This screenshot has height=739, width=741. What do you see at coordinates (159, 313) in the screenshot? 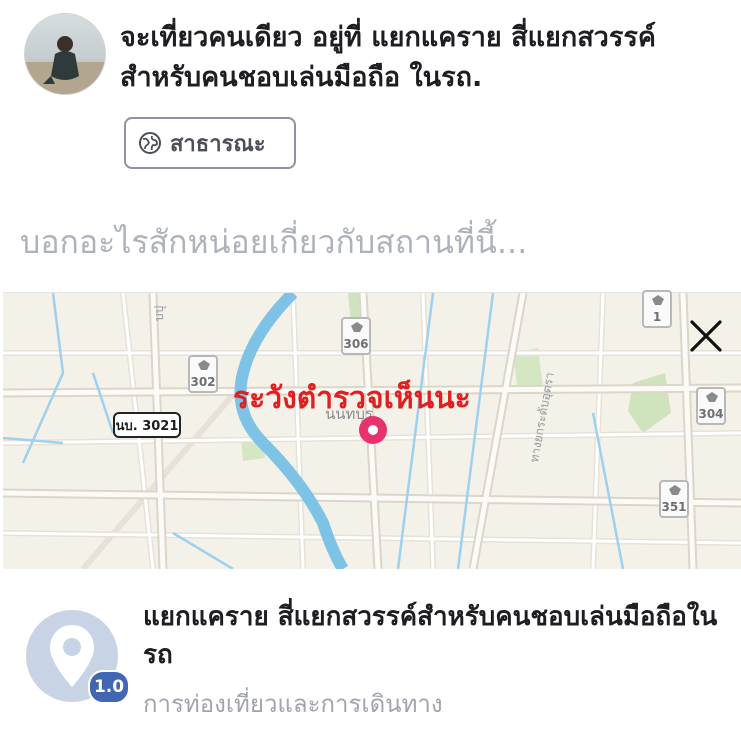
I see `svg-text: บปุ` at bounding box center [159, 313].